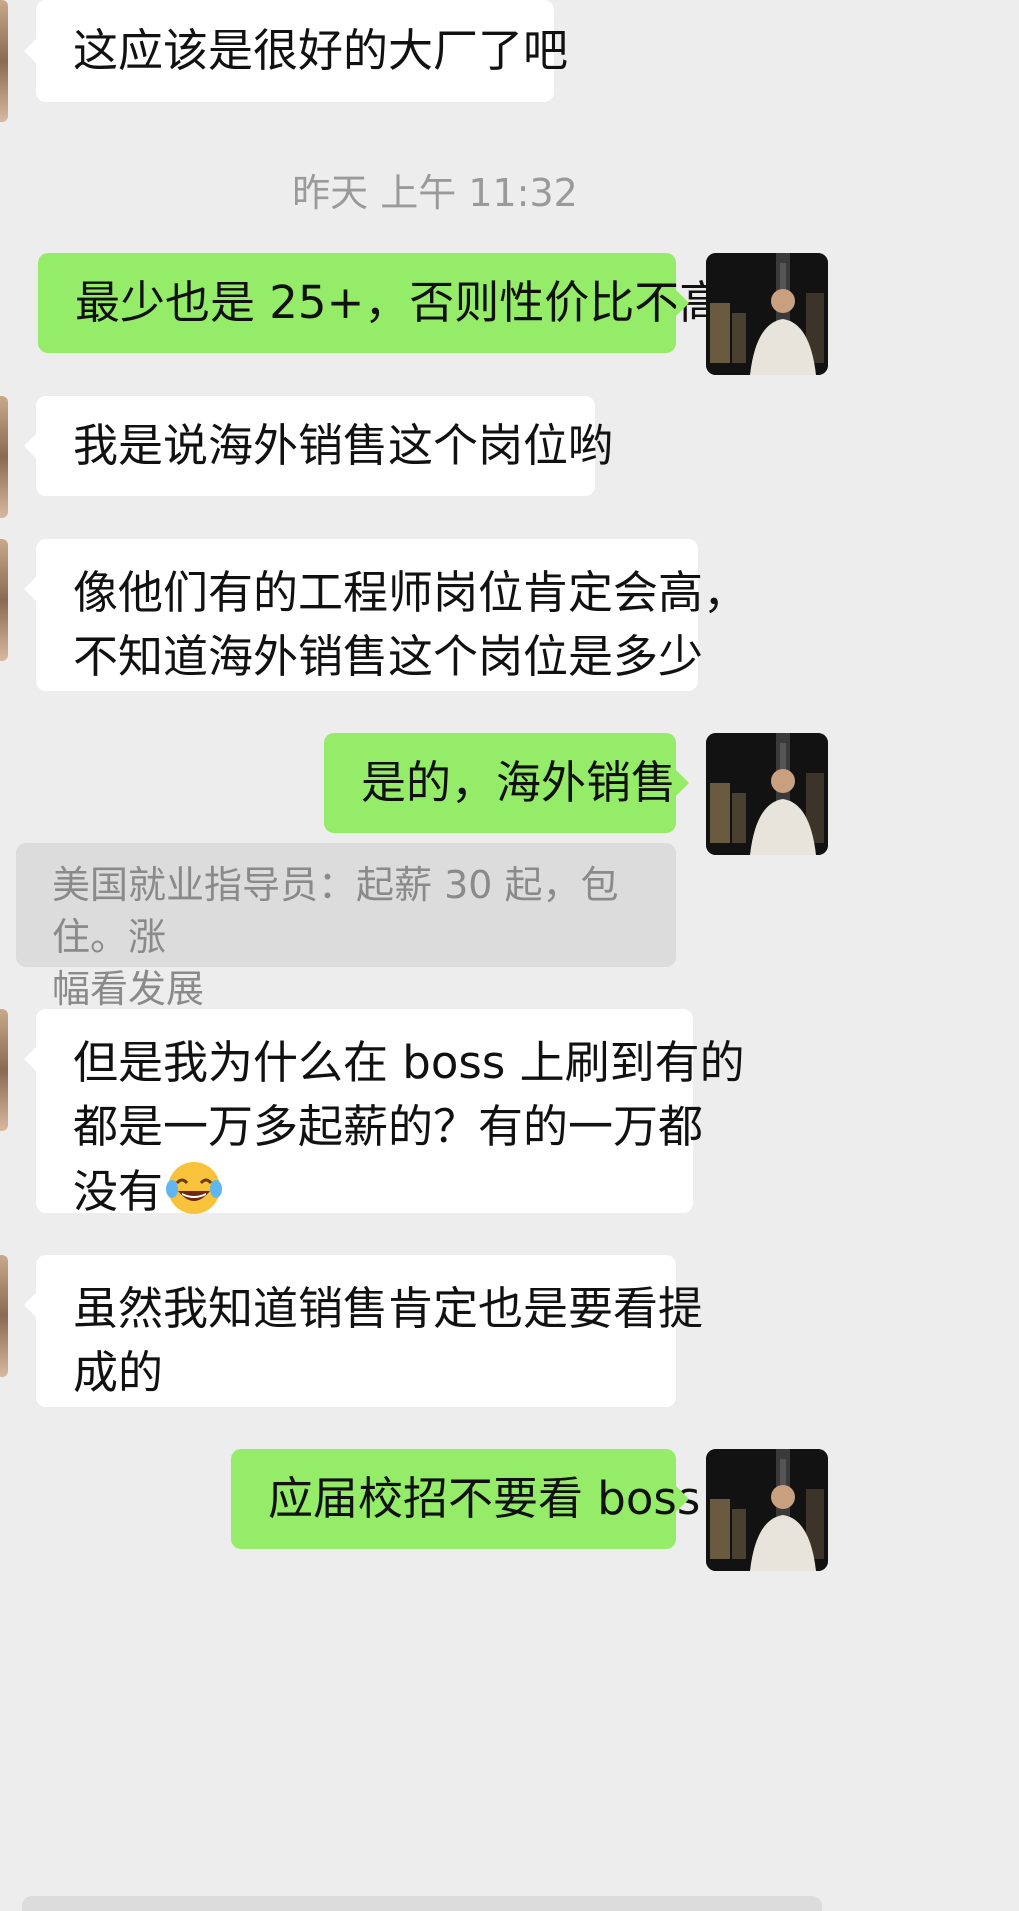 The height and width of the screenshot is (1911, 1019). Describe the element at coordinates (343, 445) in the screenshot. I see `message-text: 我是说海外销售这个岗位哟` at that location.